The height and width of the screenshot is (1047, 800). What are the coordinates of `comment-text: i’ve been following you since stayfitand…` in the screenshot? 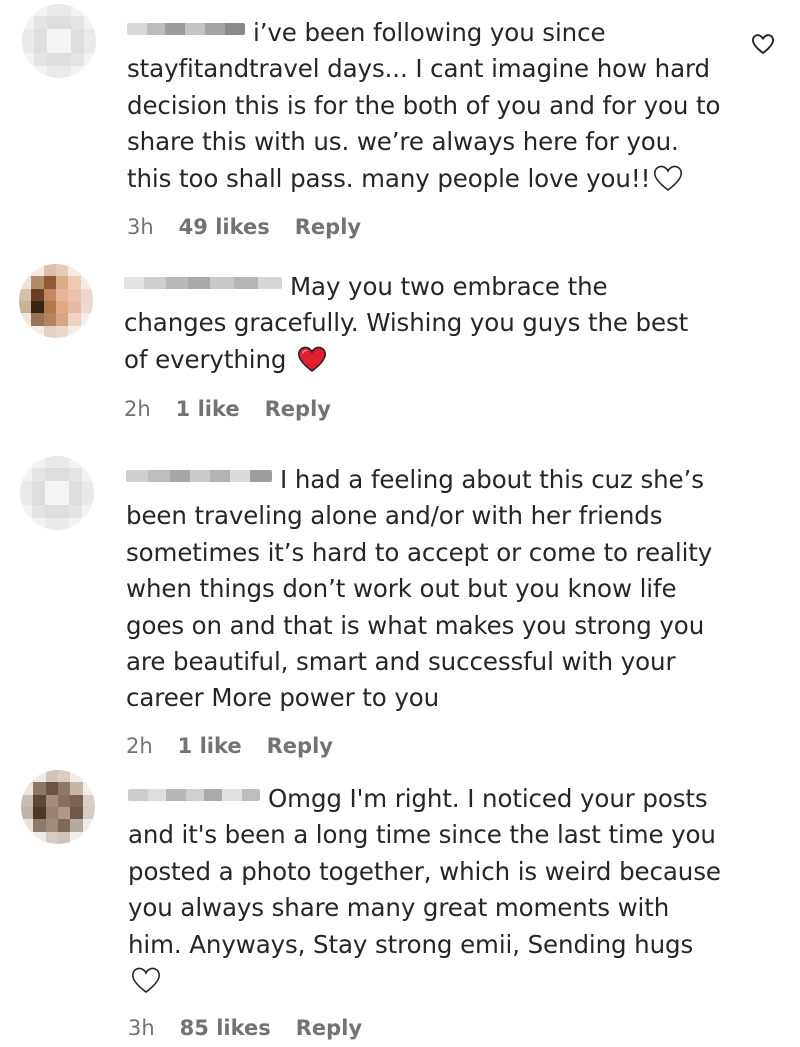 It's located at (427, 106).